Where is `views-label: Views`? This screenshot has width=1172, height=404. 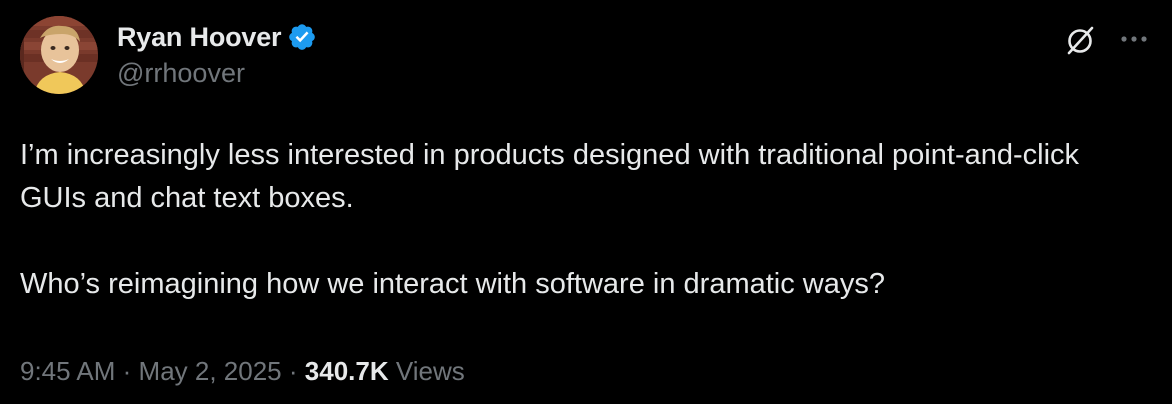 views-label: Views is located at coordinates (430, 371).